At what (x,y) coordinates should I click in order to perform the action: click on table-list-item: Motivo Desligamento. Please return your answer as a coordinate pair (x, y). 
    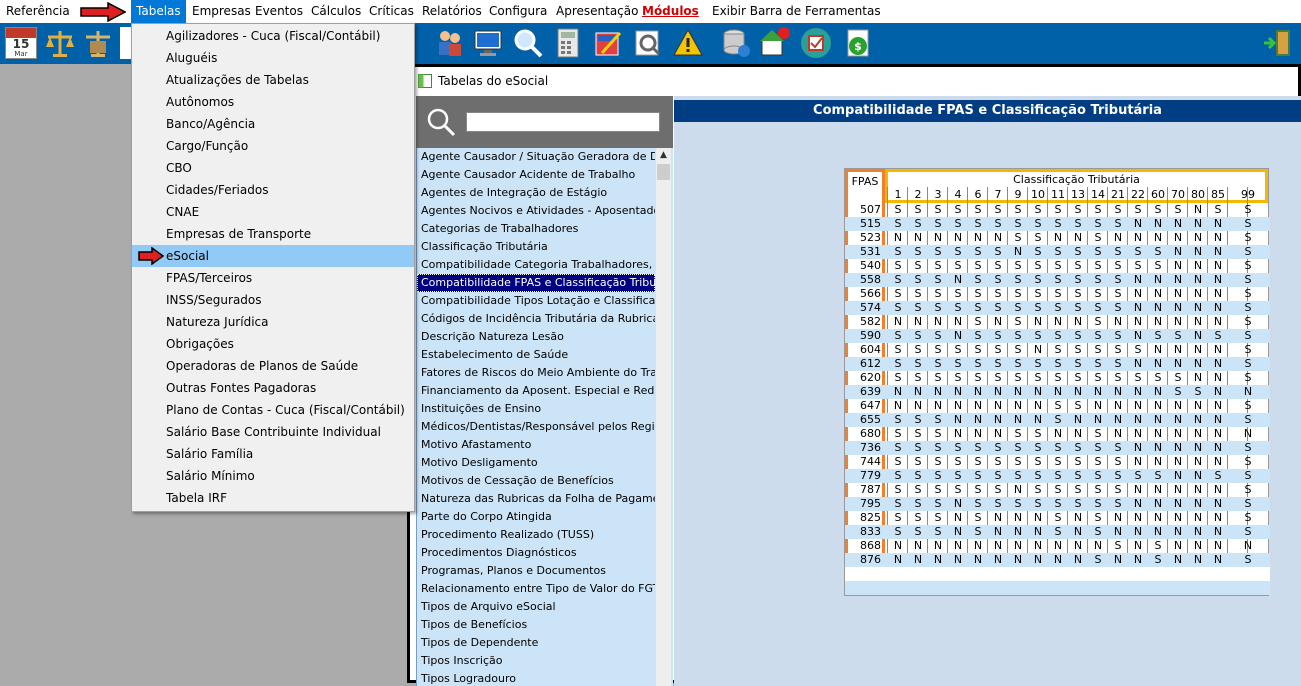
    Looking at the image, I should click on (536, 463).